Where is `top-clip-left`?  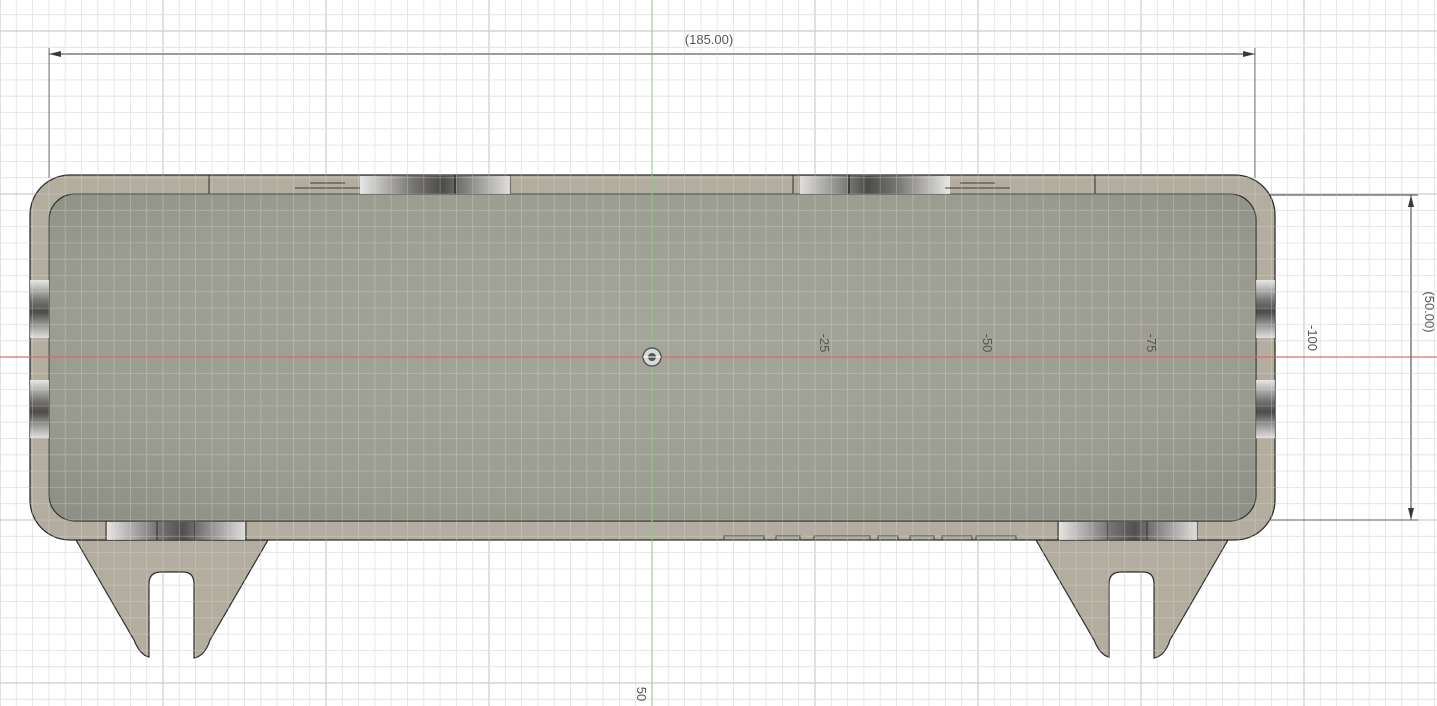 top-clip-left is located at coordinates (435, 185).